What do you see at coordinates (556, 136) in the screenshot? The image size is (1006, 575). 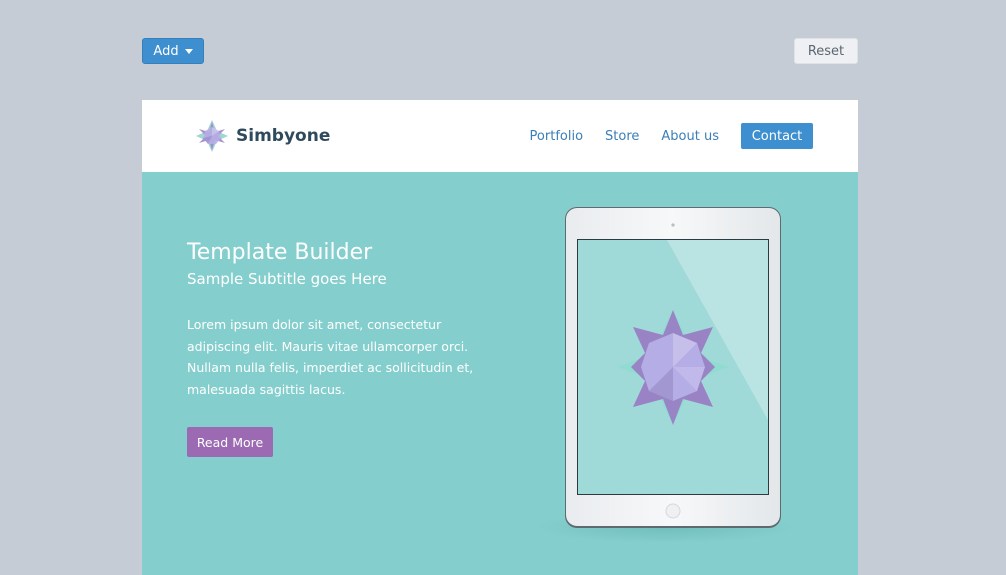 I see `nav-link-portfolio: Portfolio` at bounding box center [556, 136].